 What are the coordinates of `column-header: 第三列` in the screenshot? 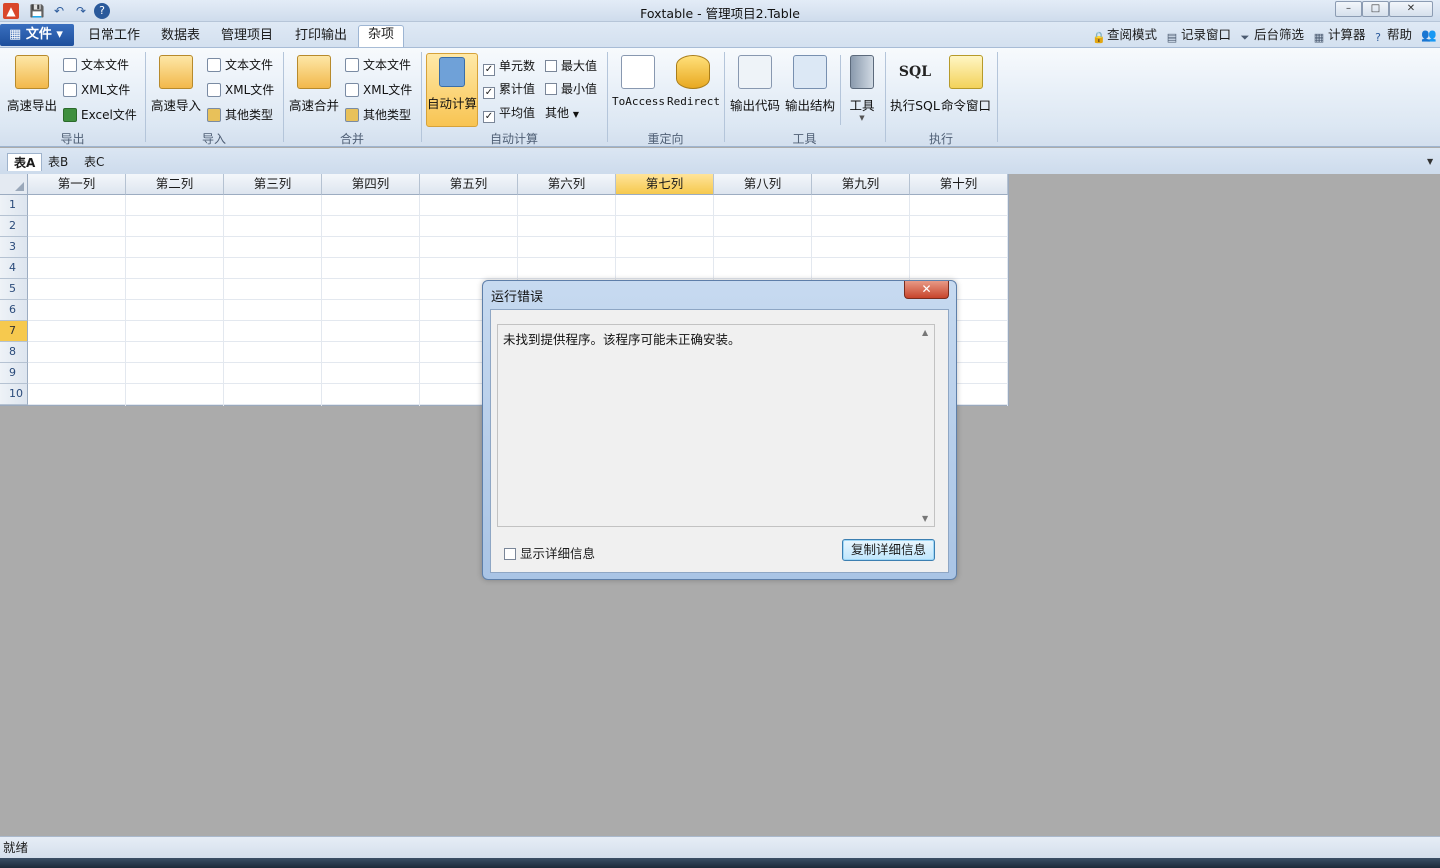 It's located at (273, 184).